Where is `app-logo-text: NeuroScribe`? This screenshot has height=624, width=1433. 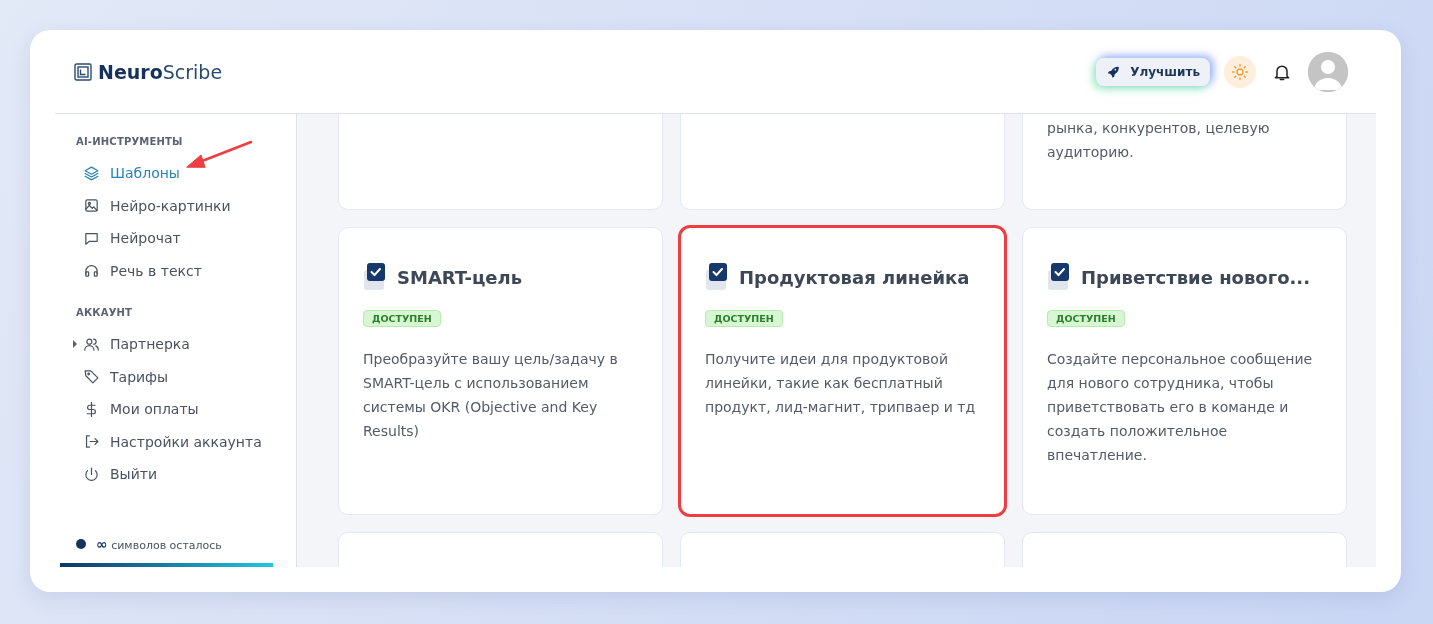
app-logo-text: NeuroScribe is located at coordinates (160, 71).